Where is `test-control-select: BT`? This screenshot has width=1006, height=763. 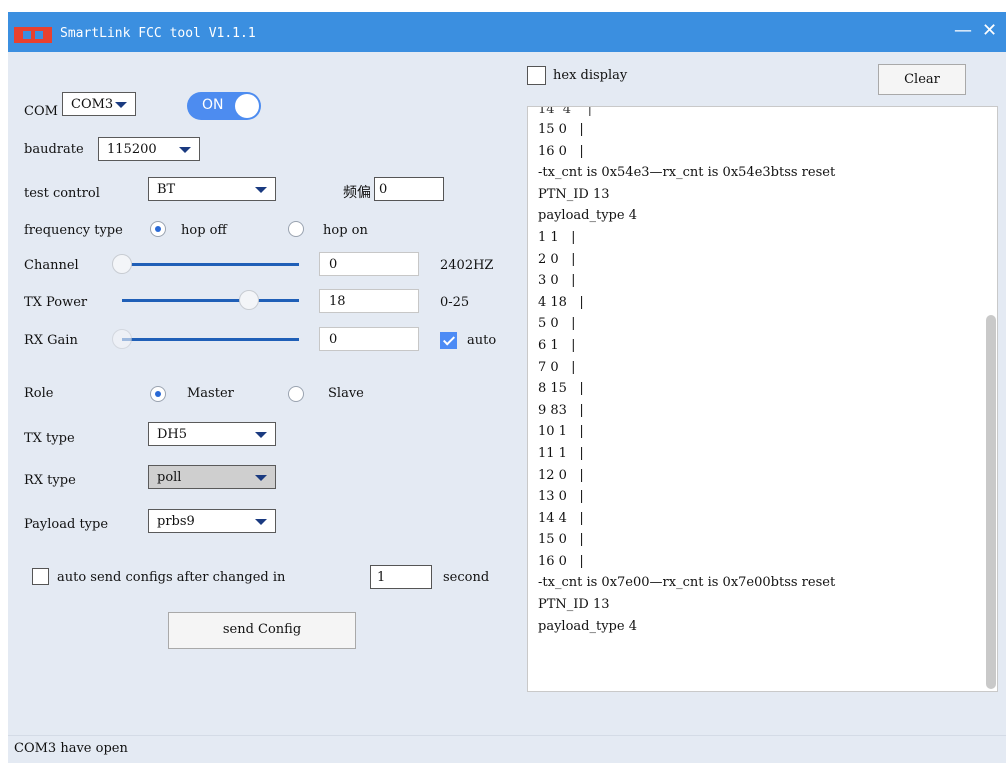 test-control-select: BT is located at coordinates (212, 189).